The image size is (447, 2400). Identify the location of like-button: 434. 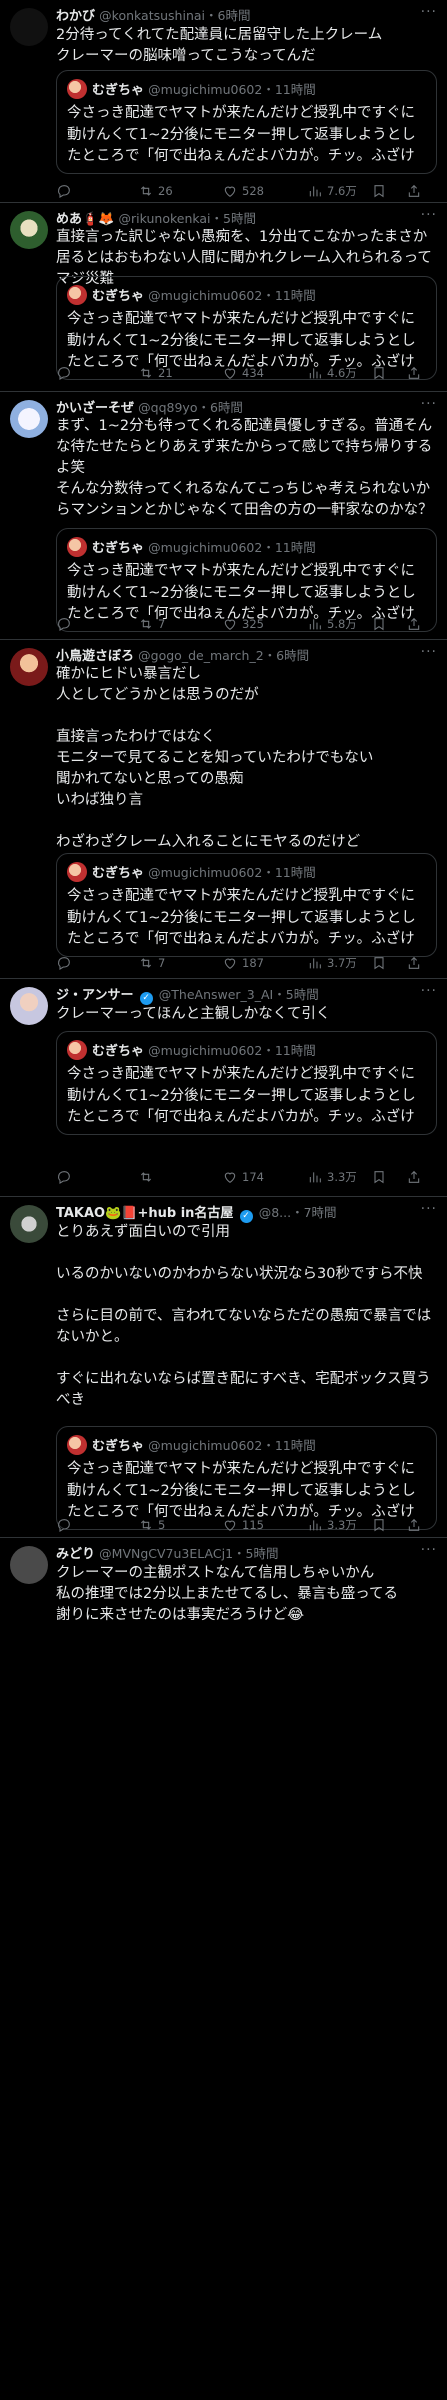
(243, 373).